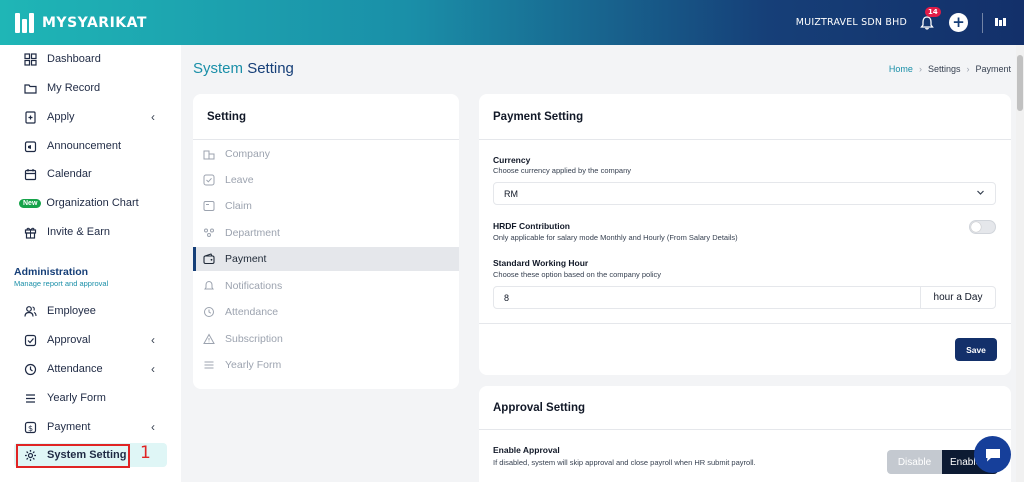  What do you see at coordinates (982, 227) in the screenshot?
I see `hrdf-toggle` at bounding box center [982, 227].